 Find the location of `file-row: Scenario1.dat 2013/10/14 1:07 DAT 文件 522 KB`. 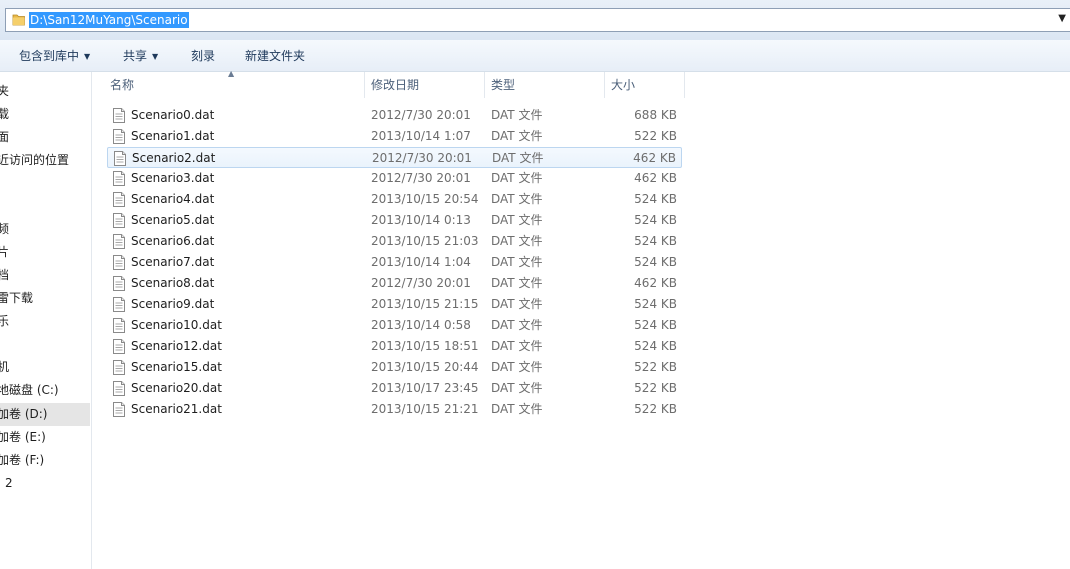

file-row: Scenario1.dat 2013/10/14 1:07 DAT 文件 522 KB is located at coordinates (394, 136).